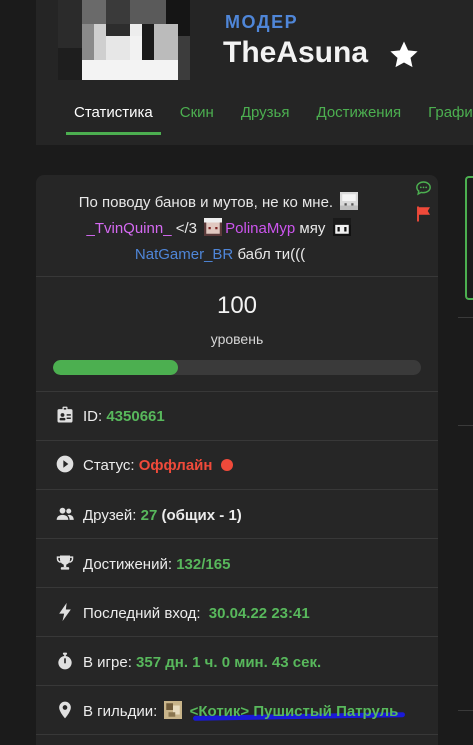 The width and height of the screenshot is (473, 745). I want to click on status-value: Оффлайн, so click(175, 465).